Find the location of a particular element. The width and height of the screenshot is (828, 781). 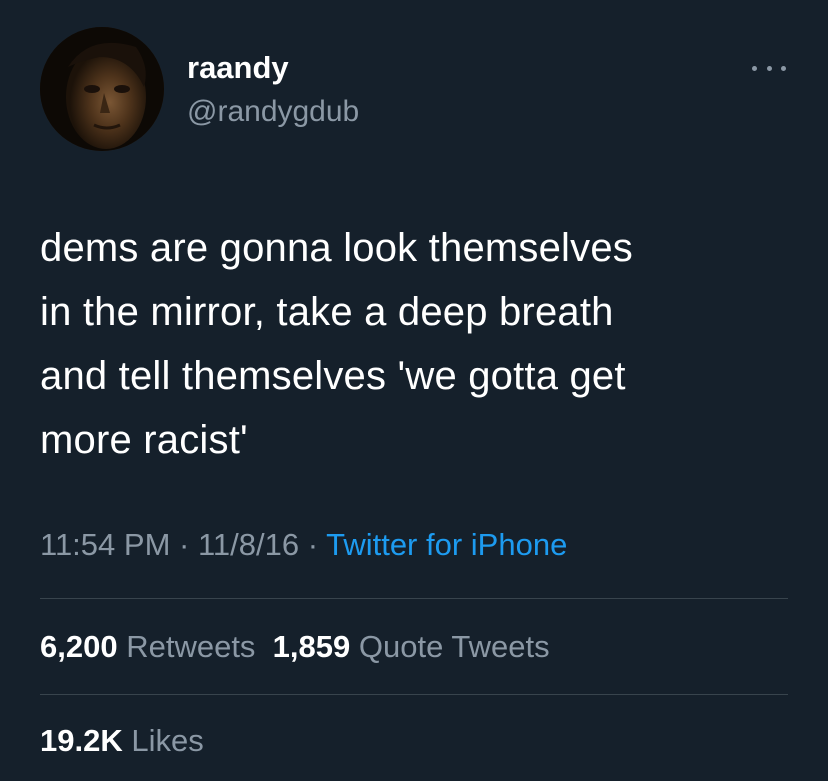

avatar is located at coordinates (102, 89).